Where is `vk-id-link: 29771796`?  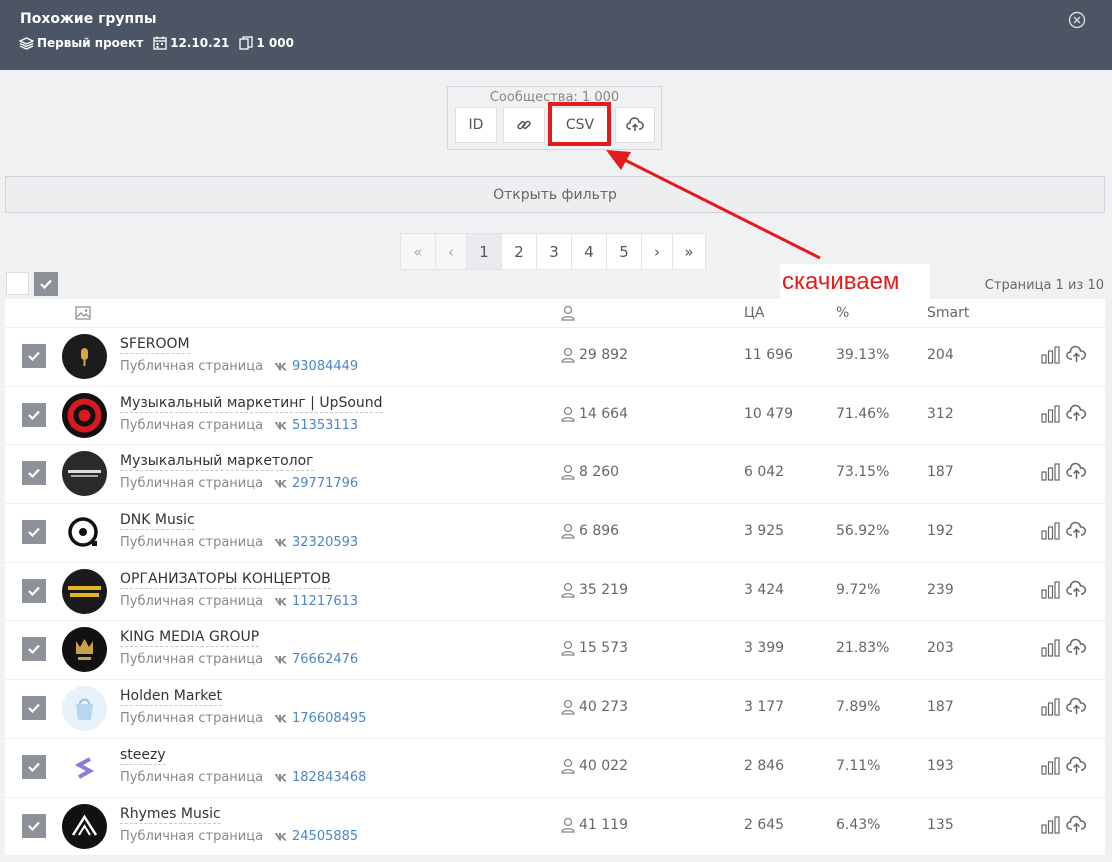 vk-id-link: 29771796 is located at coordinates (316, 483).